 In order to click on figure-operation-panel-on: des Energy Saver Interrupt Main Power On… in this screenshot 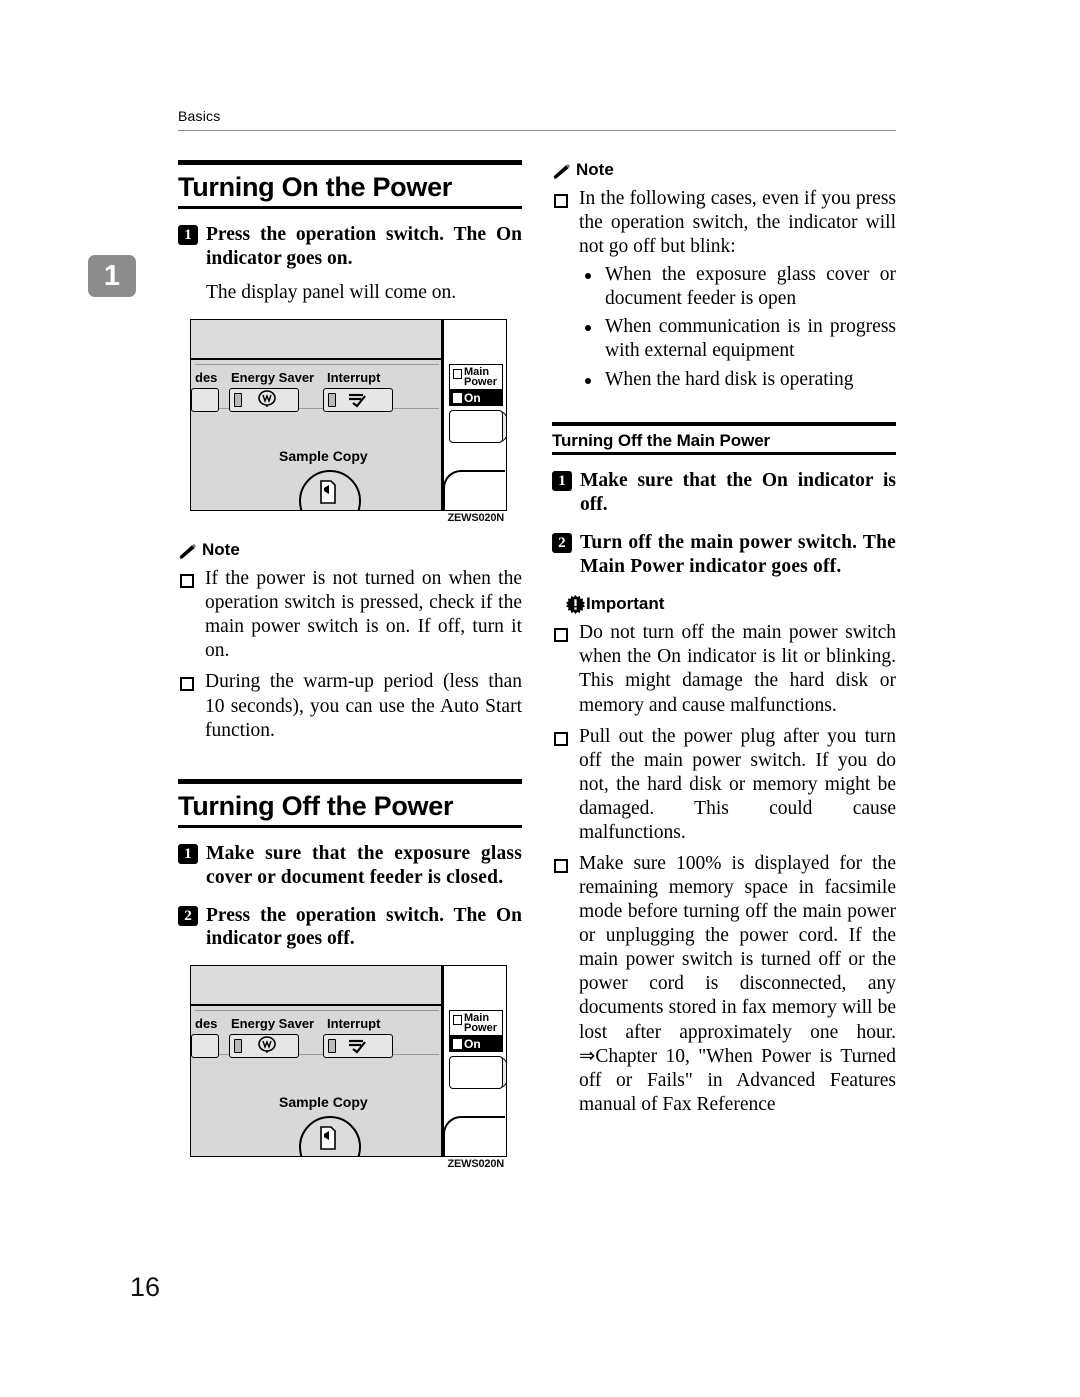, I will do `click(348, 422)`.